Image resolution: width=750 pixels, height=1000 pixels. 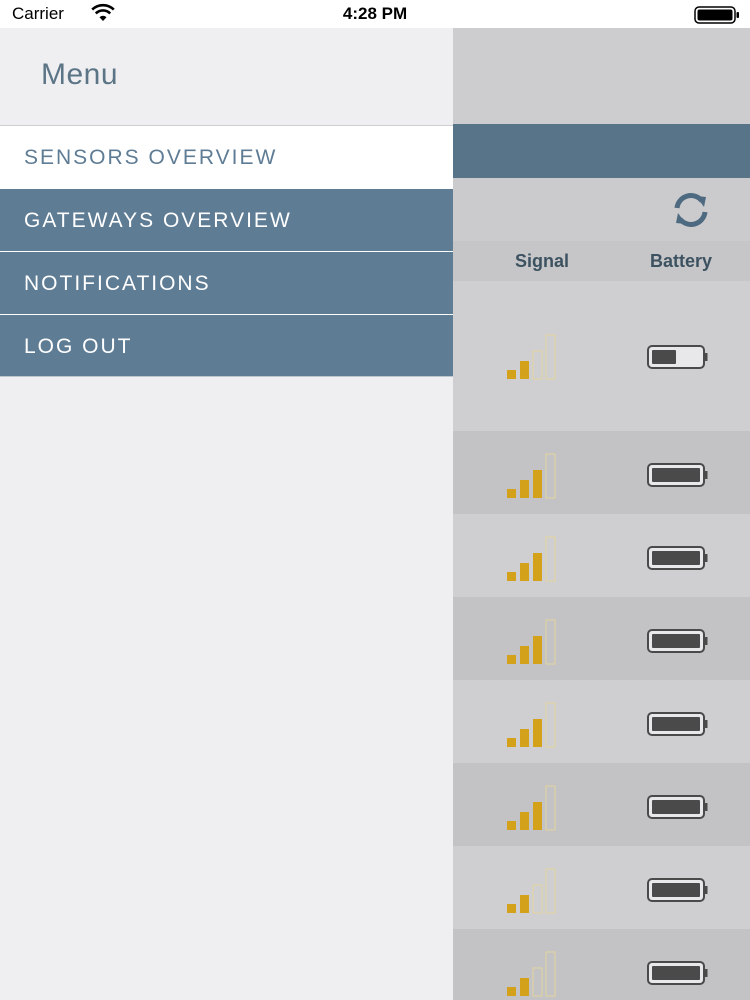 I want to click on column-header-signal: Signal, so click(x=542, y=261).